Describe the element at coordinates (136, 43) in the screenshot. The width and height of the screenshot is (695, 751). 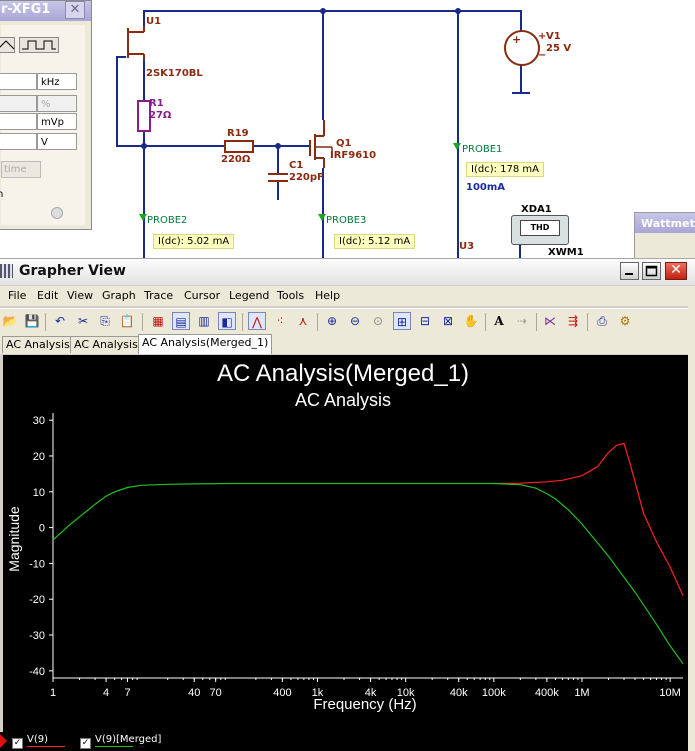
I see `jfet-u1-symbol` at that location.